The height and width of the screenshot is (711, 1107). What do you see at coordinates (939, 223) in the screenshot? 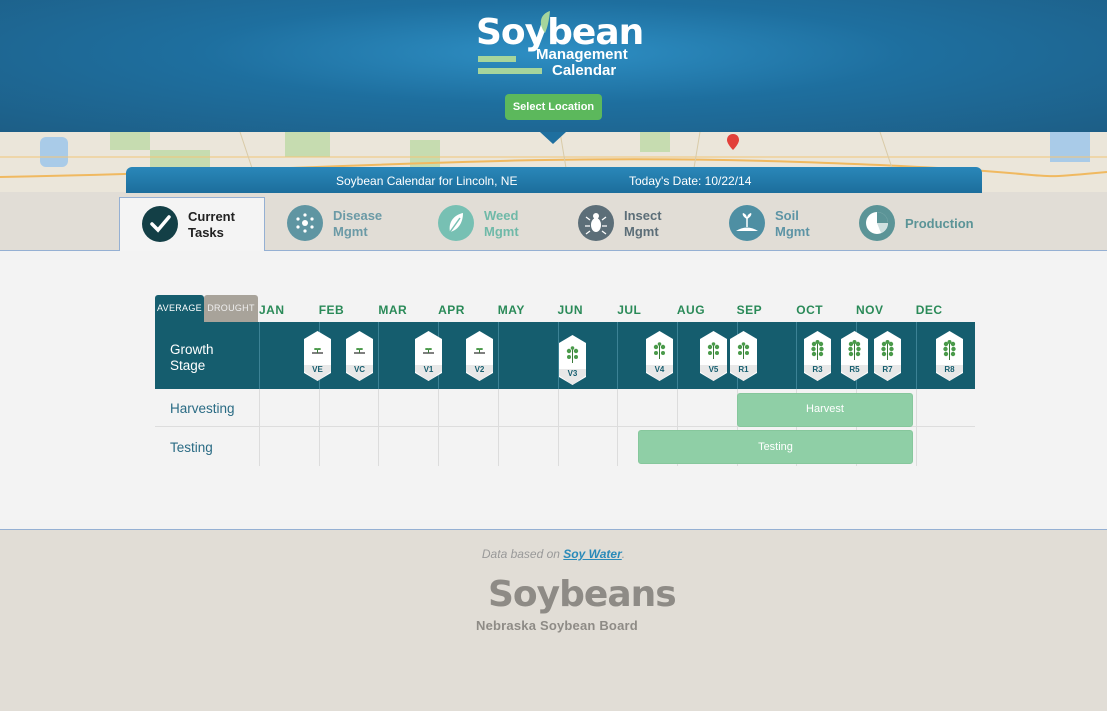
I see `tab-label: Production` at bounding box center [939, 223].